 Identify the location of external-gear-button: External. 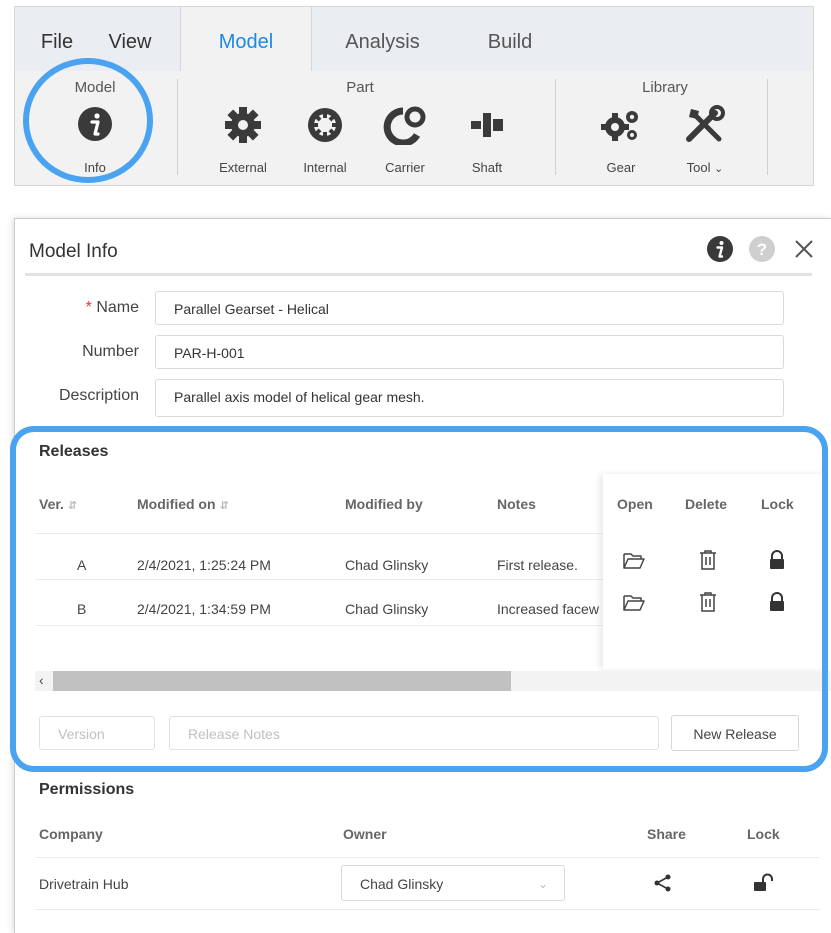
(243, 144).